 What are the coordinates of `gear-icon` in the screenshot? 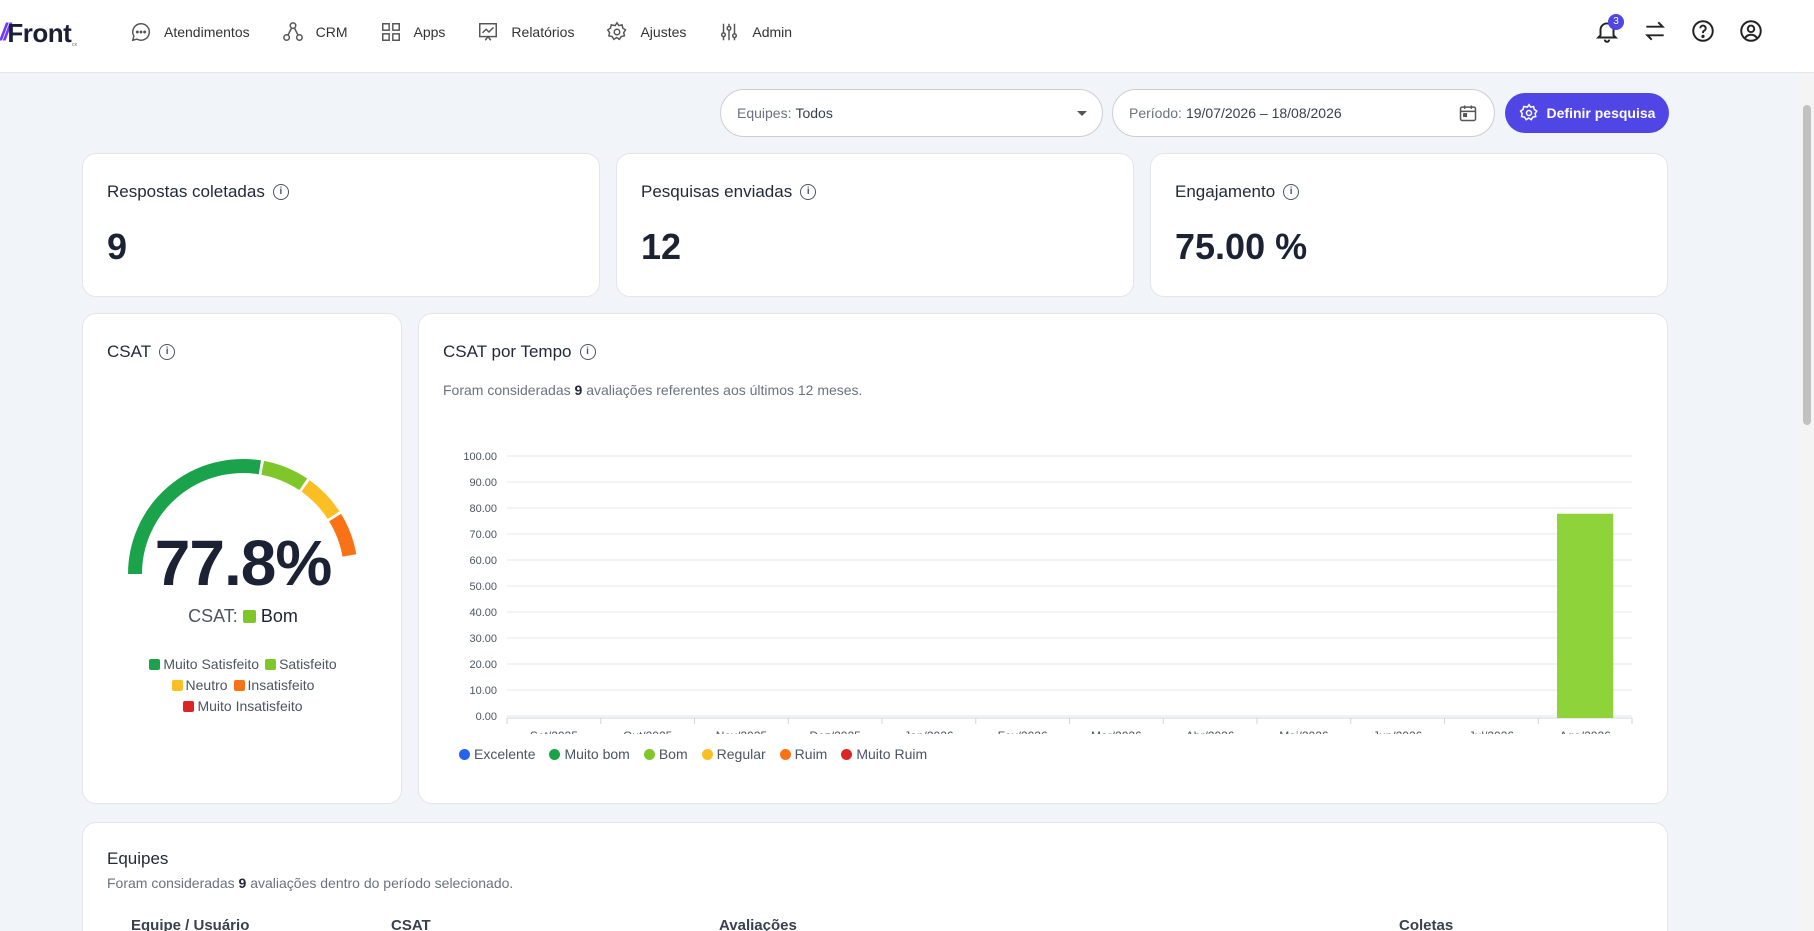 It's located at (1528, 112).